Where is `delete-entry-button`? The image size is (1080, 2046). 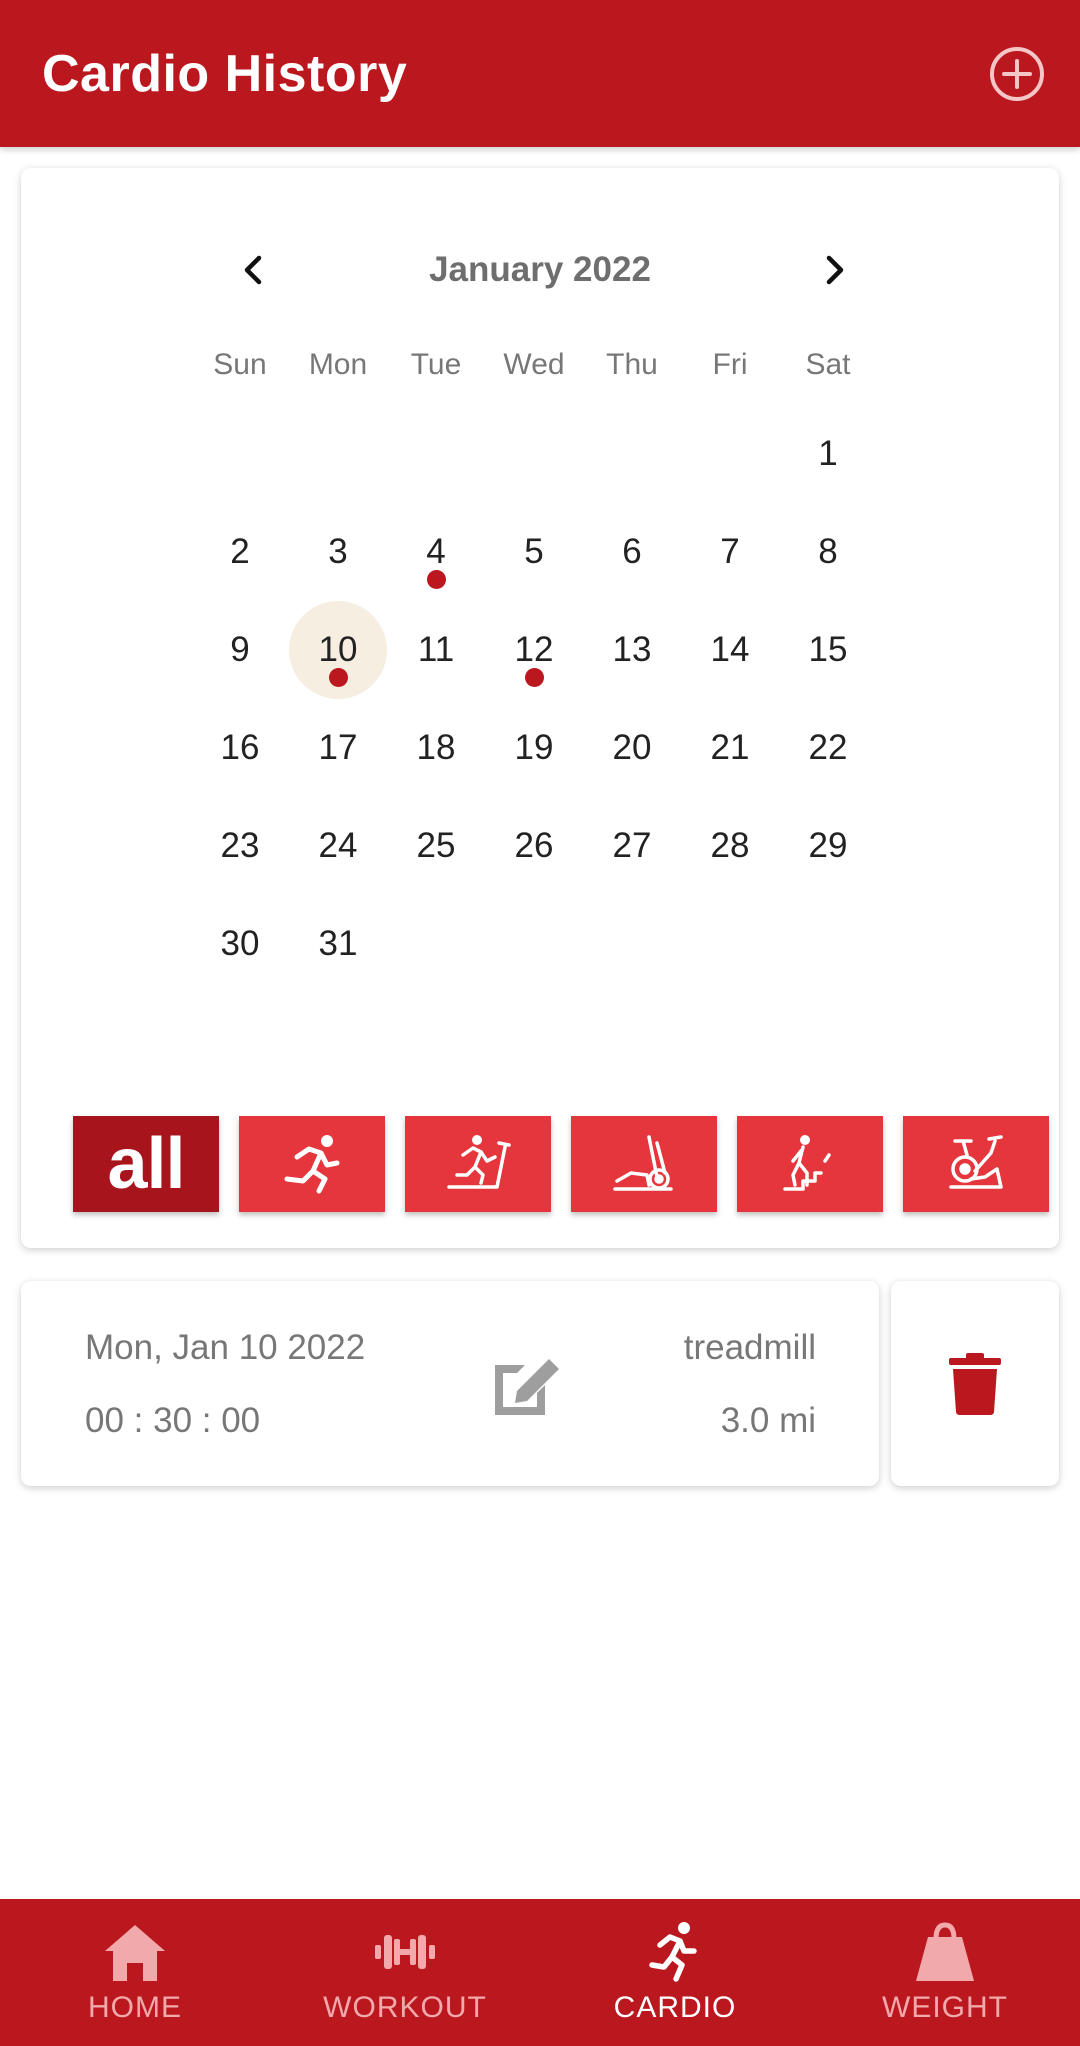
delete-entry-button is located at coordinates (975, 1383).